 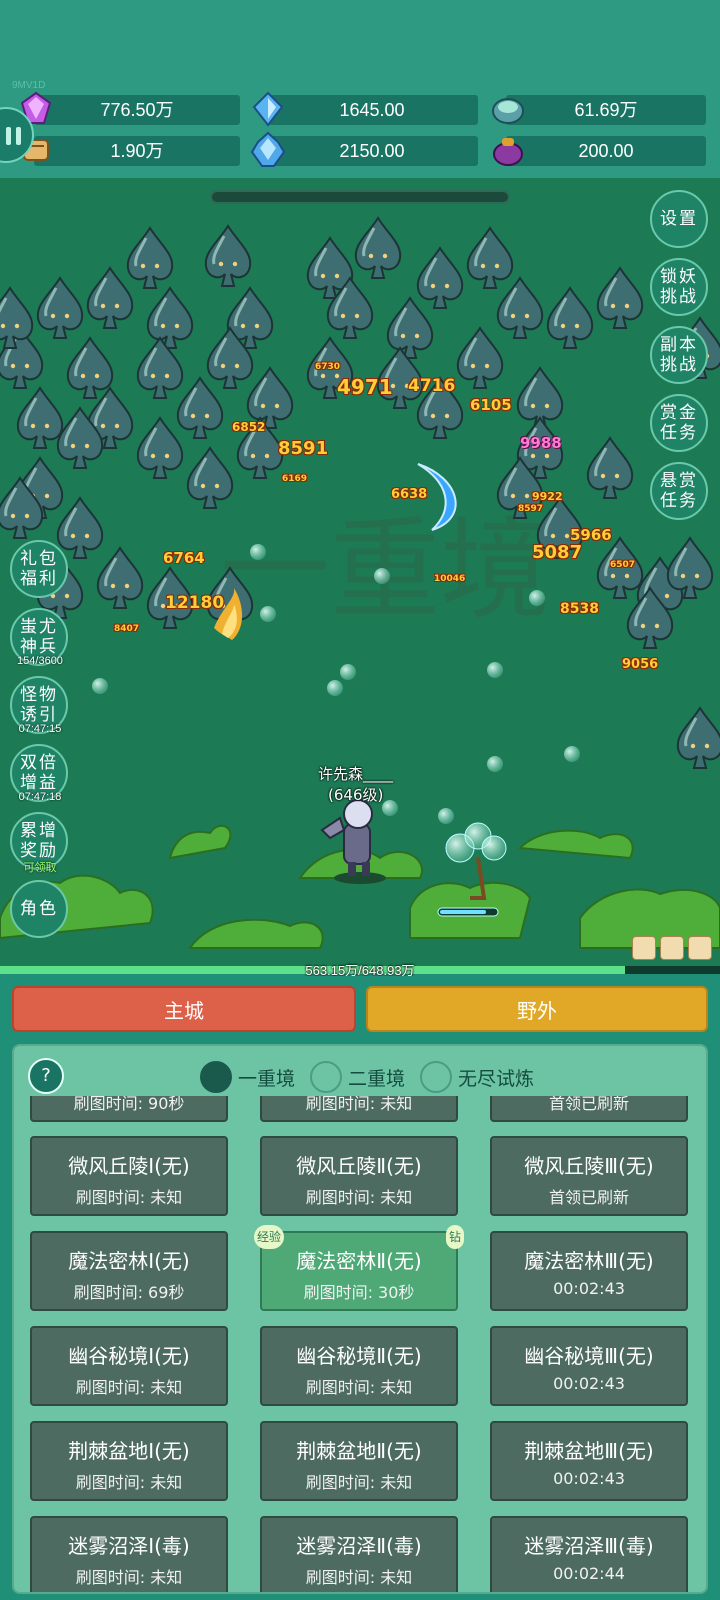 I want to click on button-label: 悬赏任务, so click(x=679, y=491).